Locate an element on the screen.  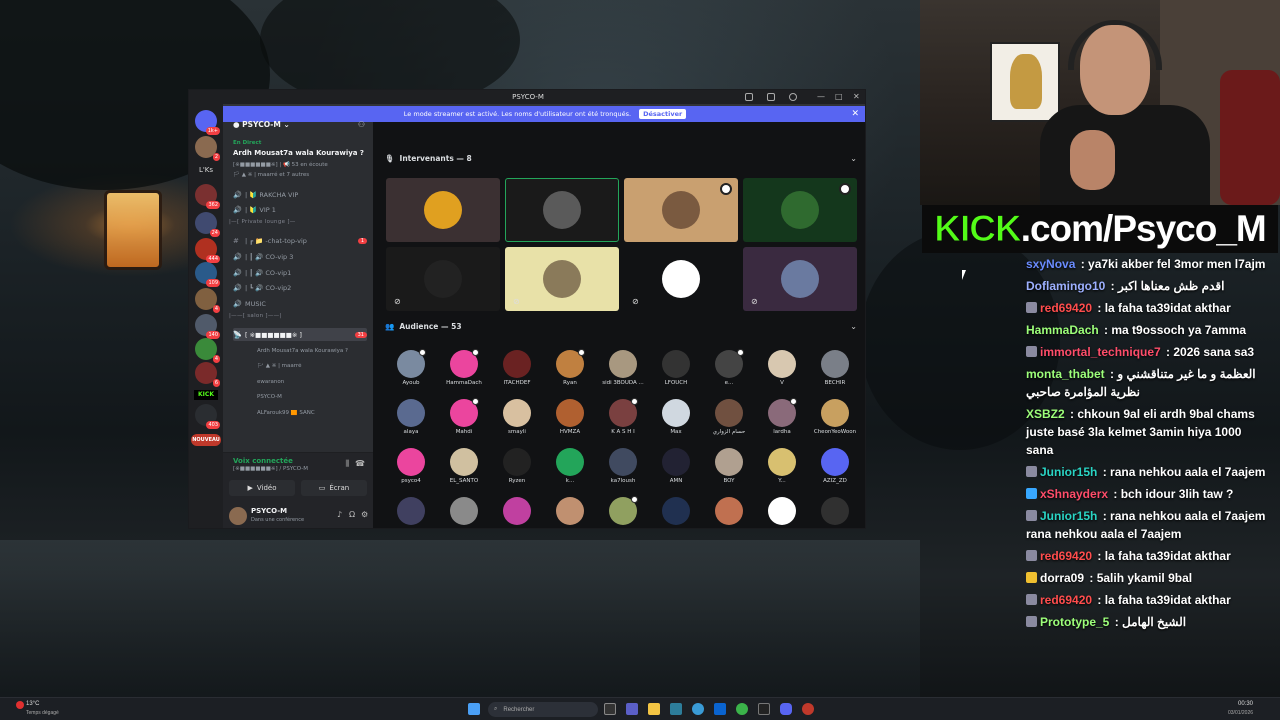
server-icon: 362 is located at coordinates (207, 196).